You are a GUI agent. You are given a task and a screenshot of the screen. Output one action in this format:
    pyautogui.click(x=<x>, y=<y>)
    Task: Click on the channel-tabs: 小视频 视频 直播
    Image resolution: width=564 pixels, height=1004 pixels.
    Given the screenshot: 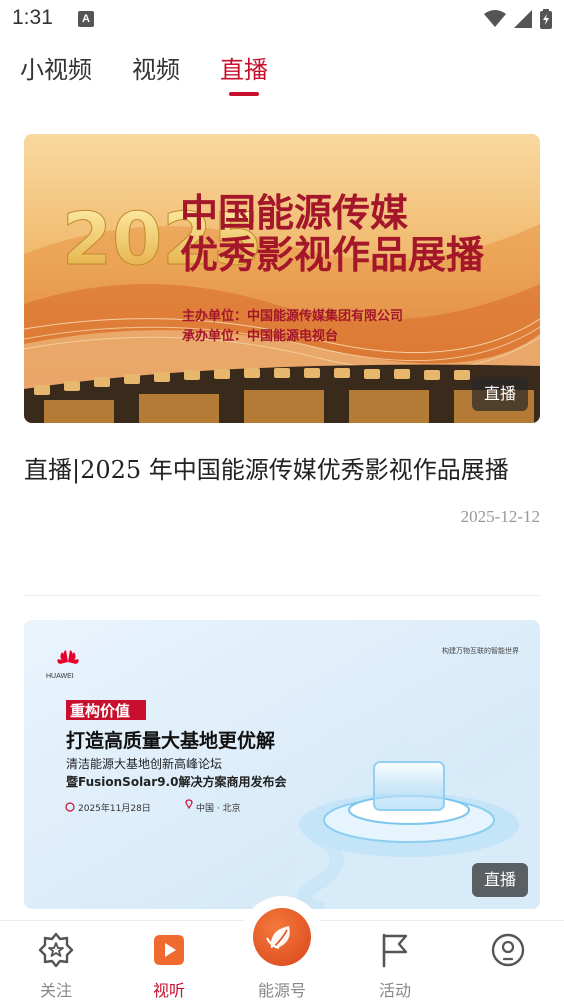 What is the action you would take?
    pyautogui.click(x=282, y=74)
    